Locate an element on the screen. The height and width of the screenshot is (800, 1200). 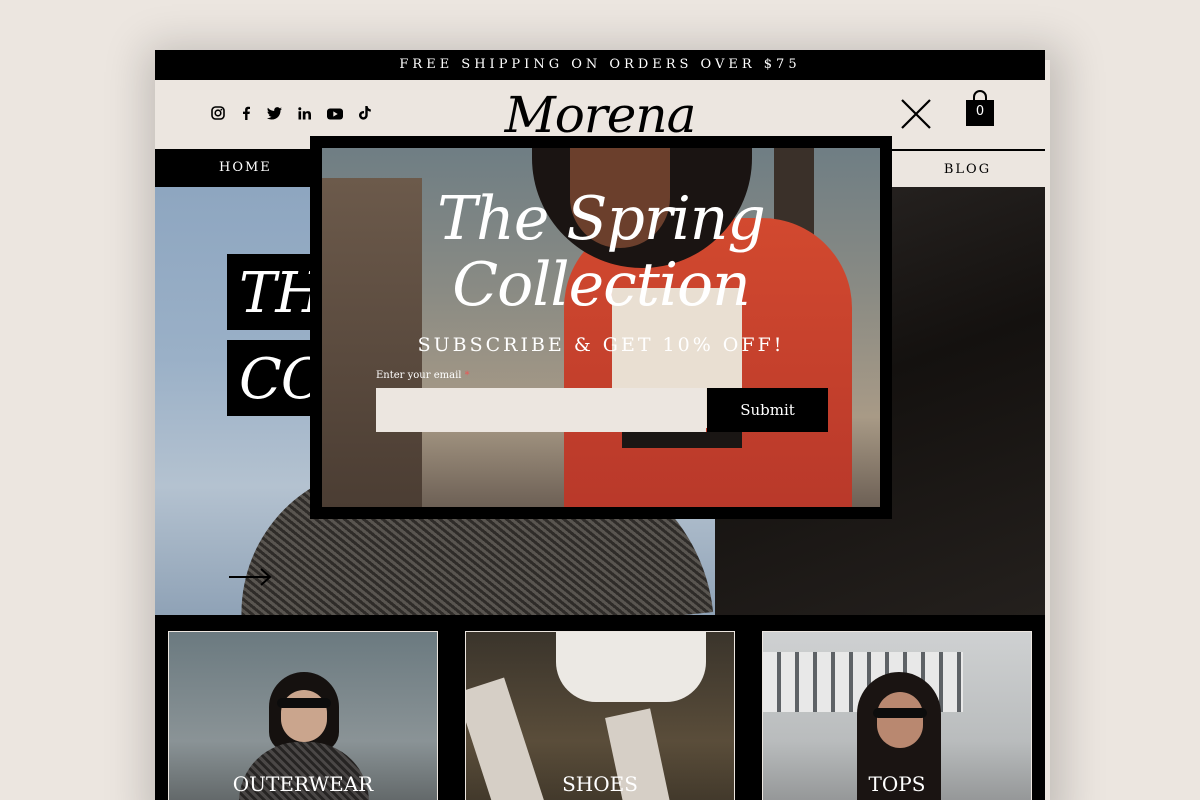
popup-title-line2: Collection is located at coordinates (601, 285).